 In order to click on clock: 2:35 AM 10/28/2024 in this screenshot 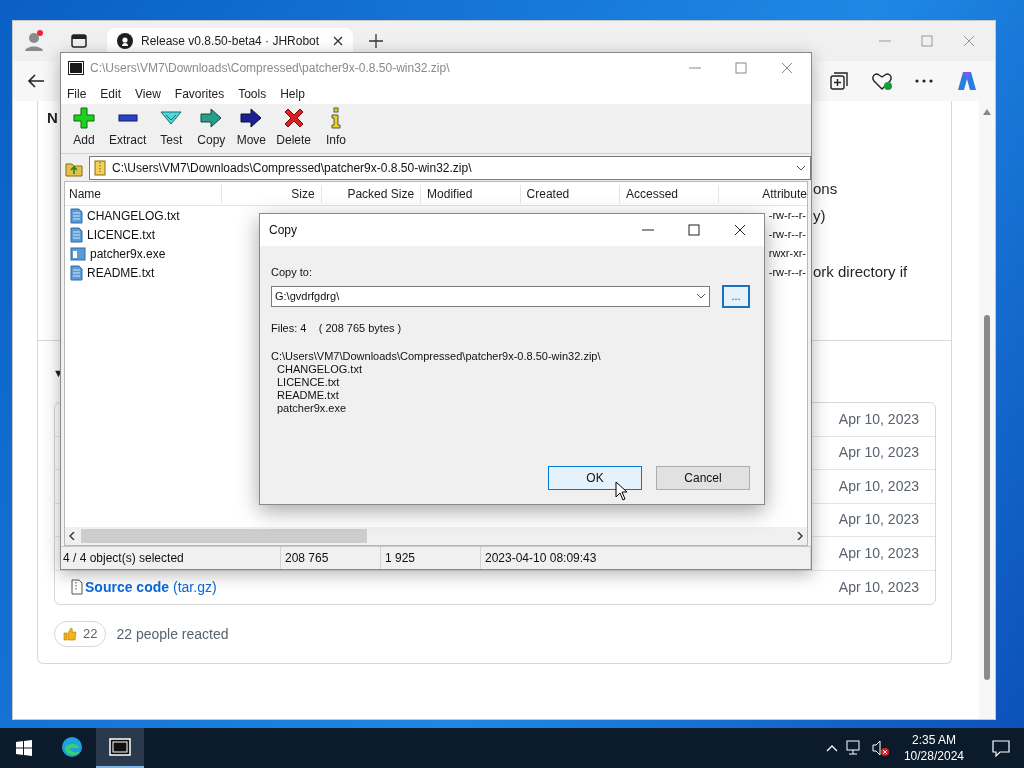, I will do `click(933, 748)`.